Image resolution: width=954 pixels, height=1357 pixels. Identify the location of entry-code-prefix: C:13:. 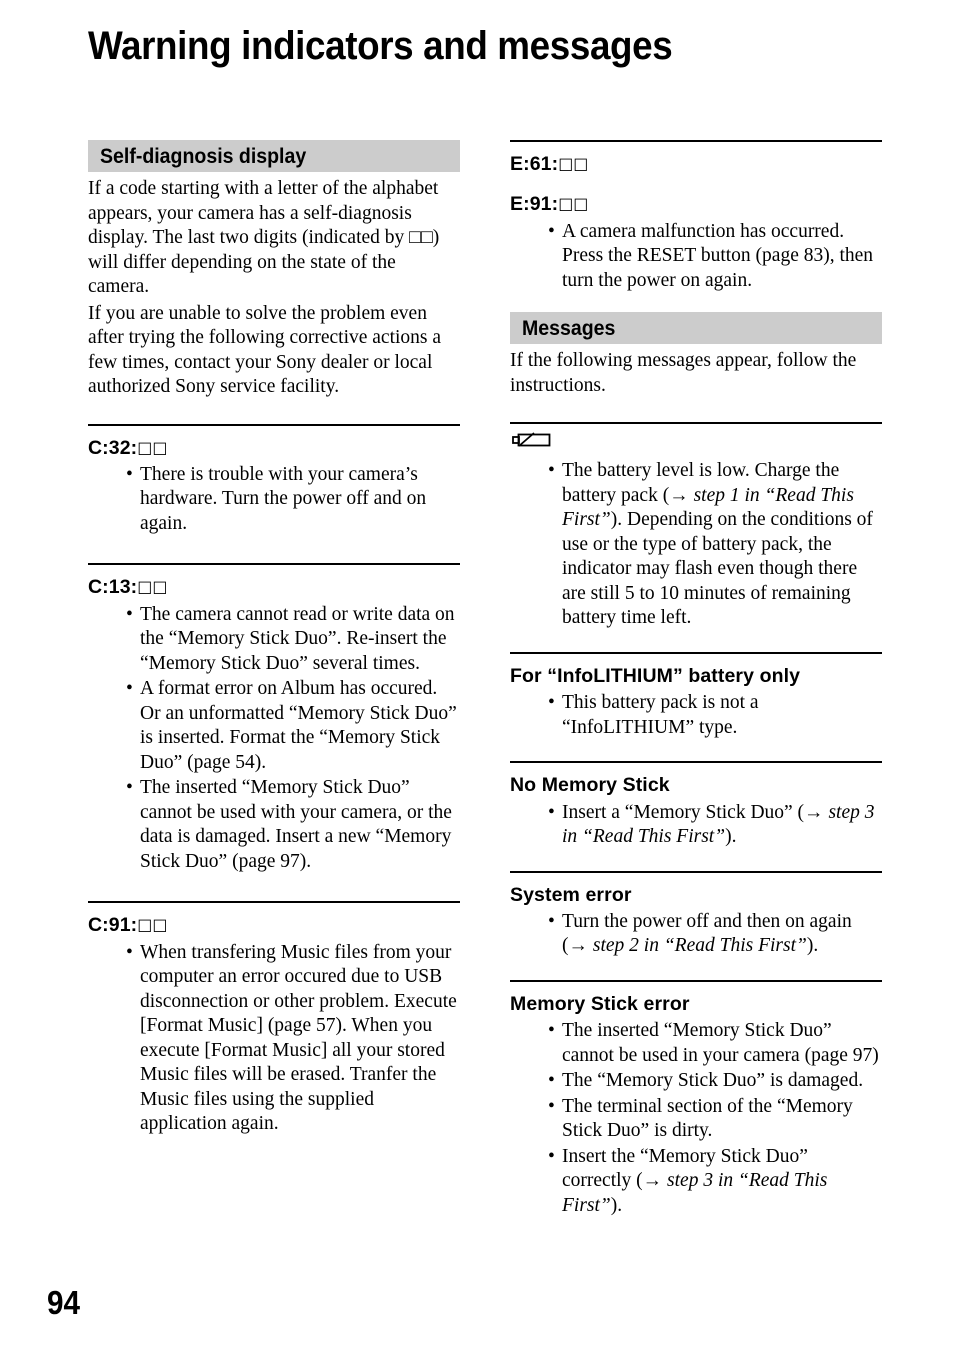
(113, 587).